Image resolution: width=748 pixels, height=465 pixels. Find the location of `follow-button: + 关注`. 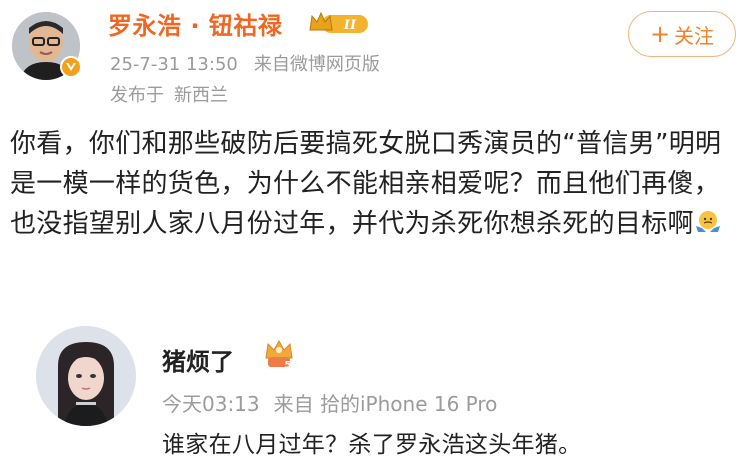

follow-button: + 关注 is located at coordinates (682, 34).